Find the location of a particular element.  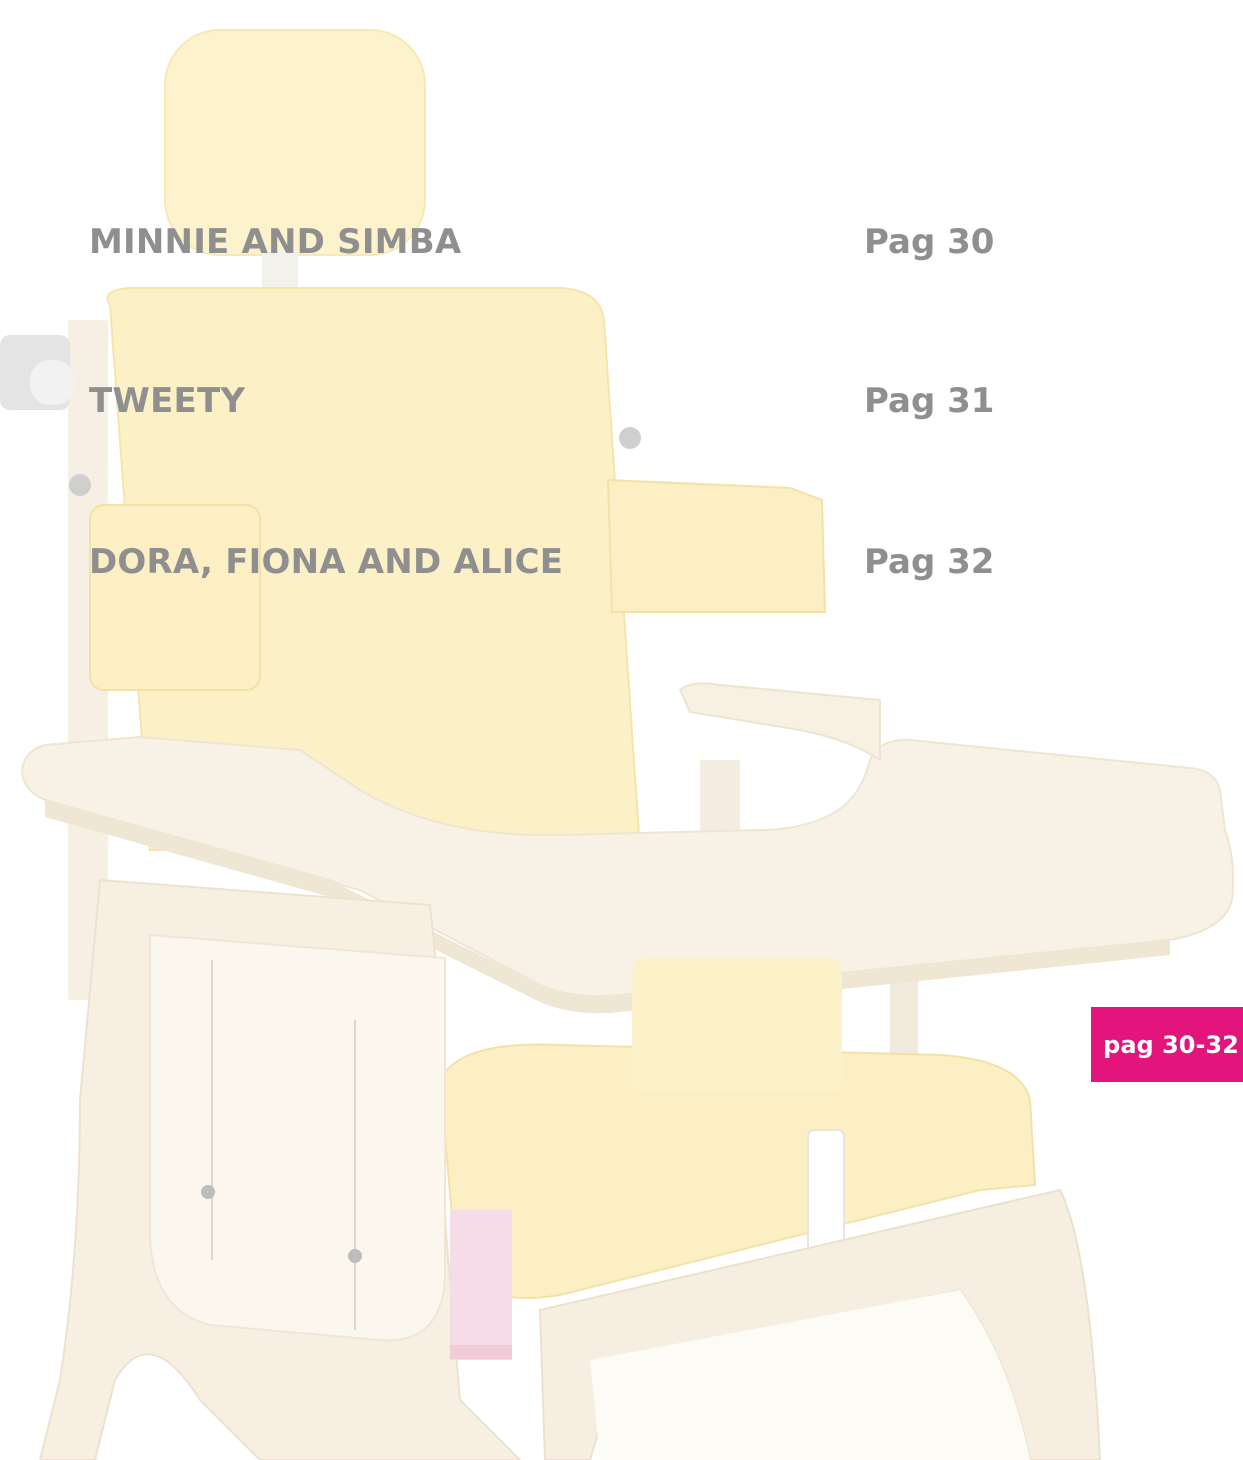

toc-item-dora-fiona-alice: DORA, FIONA AND ALICE Pag 32 is located at coordinates (621, 572).